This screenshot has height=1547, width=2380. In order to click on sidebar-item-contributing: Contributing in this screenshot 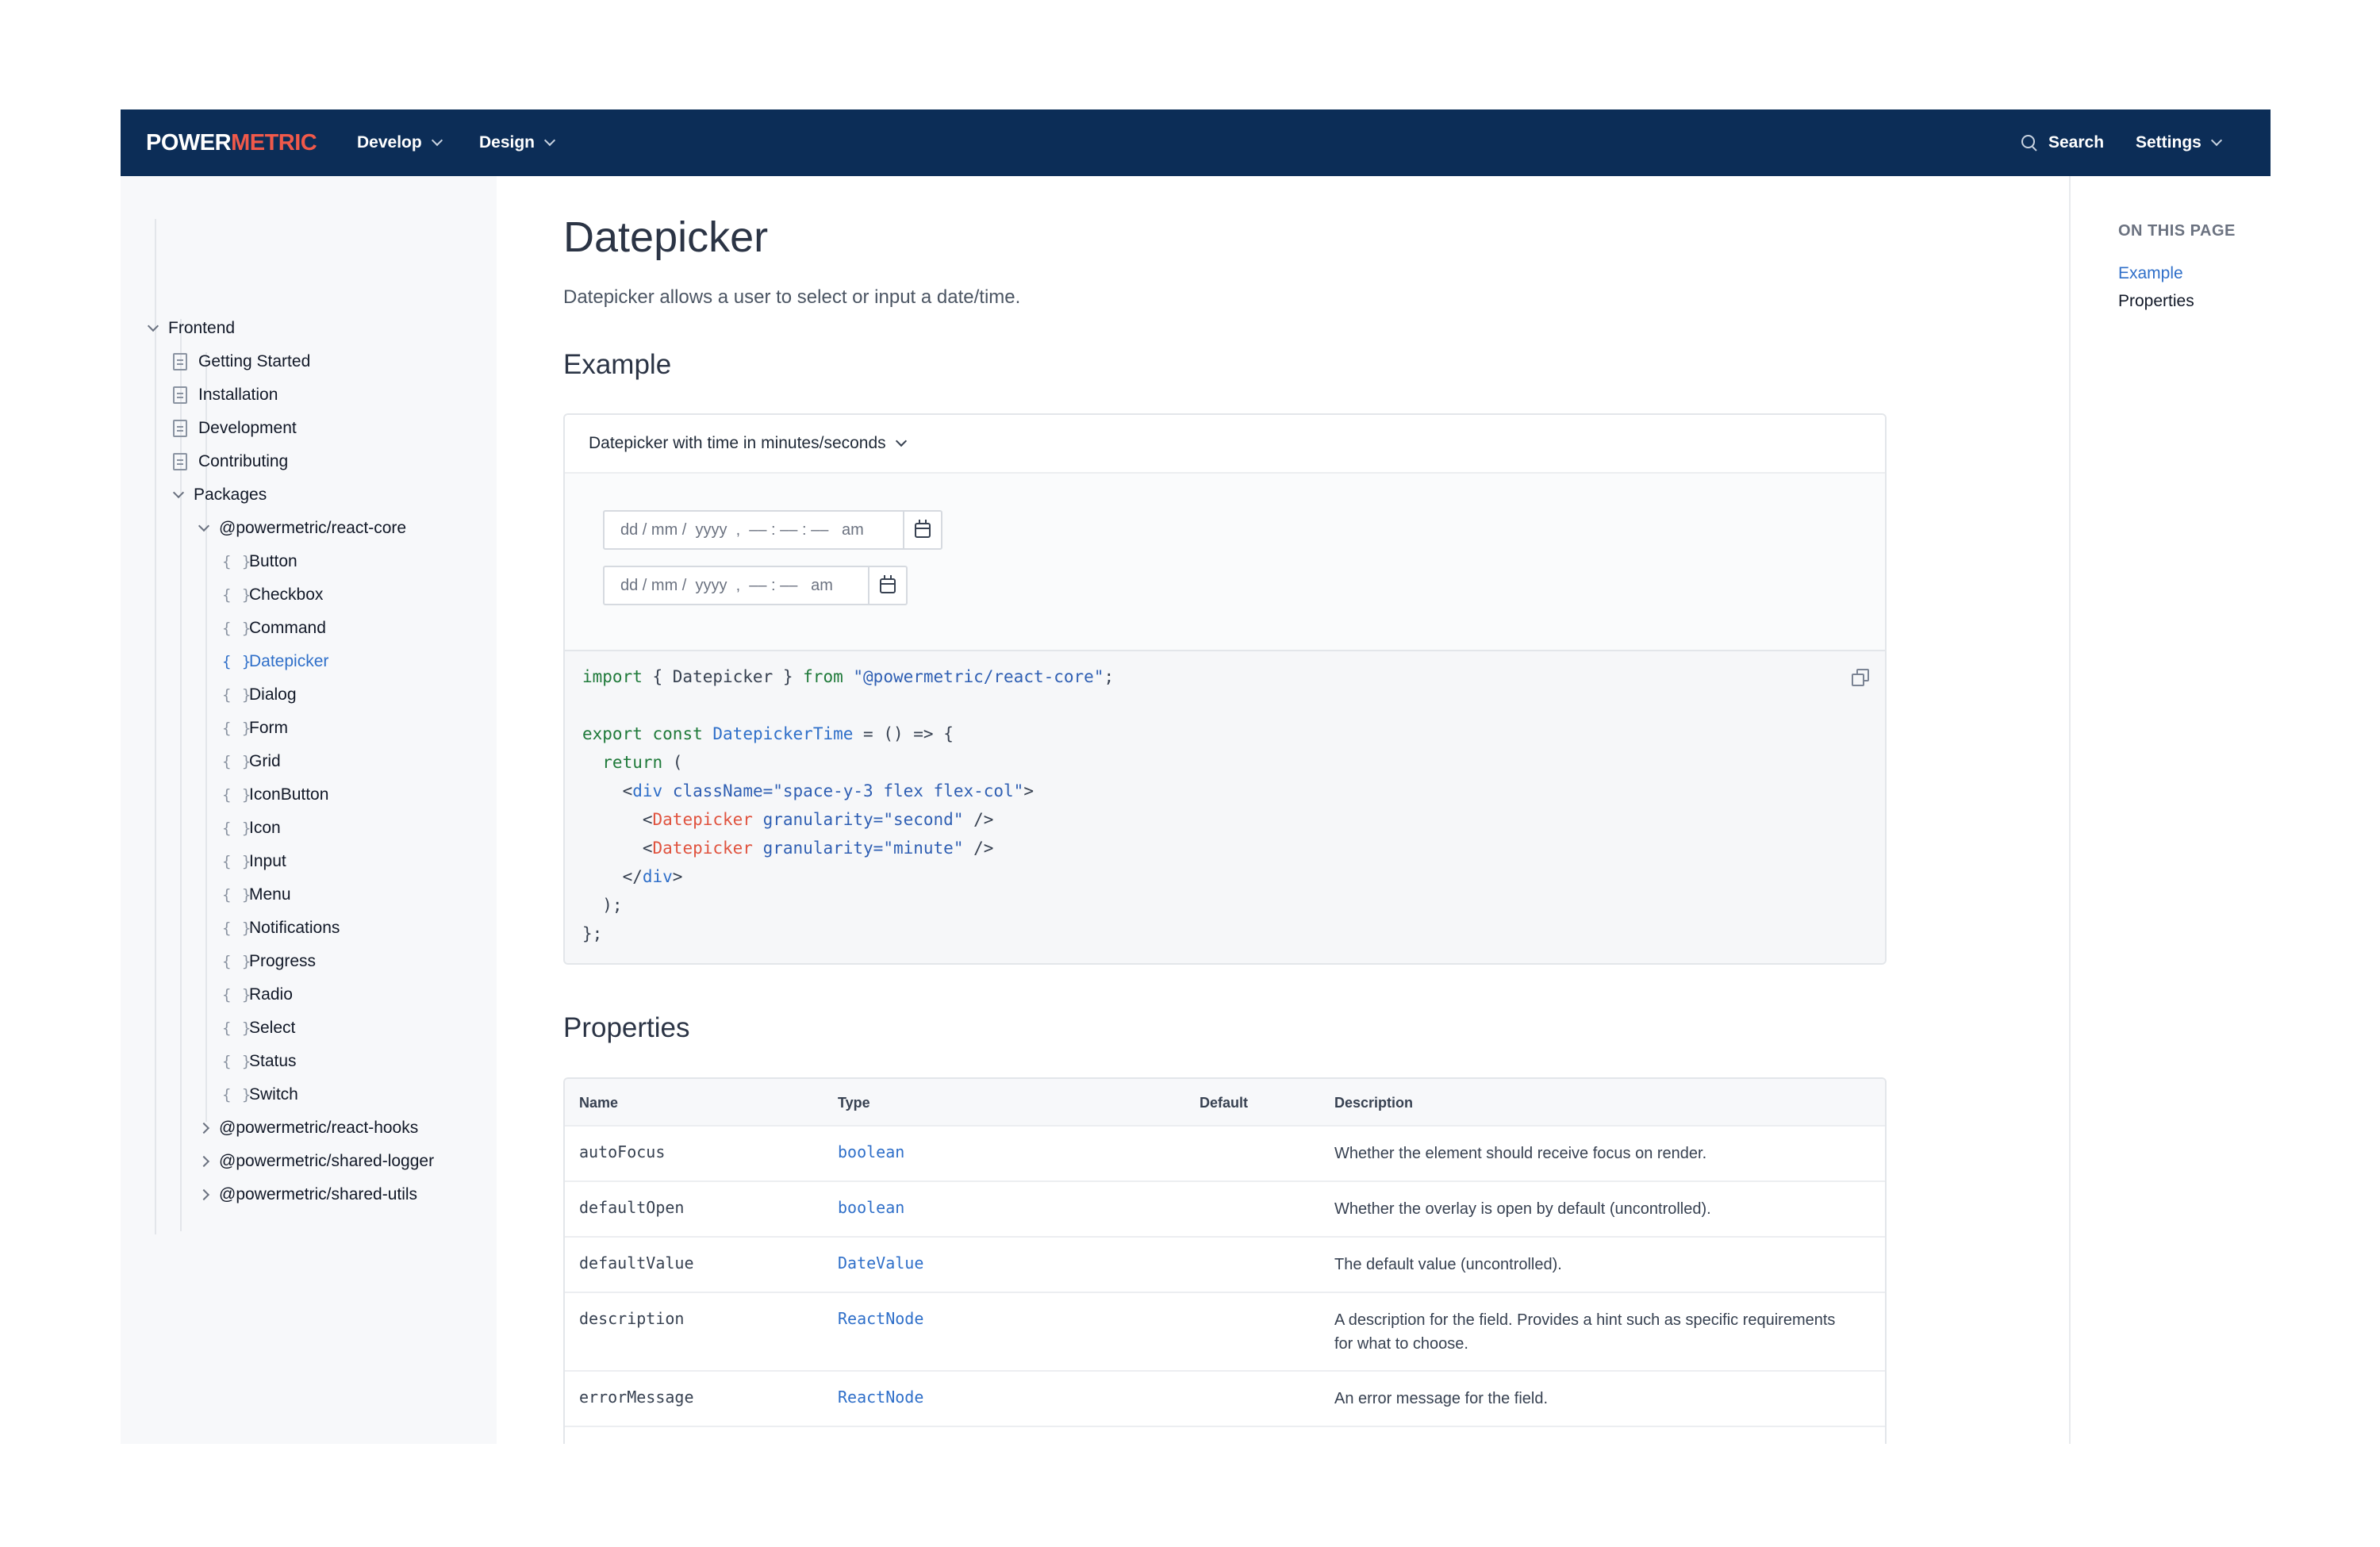, I will do `click(230, 462)`.